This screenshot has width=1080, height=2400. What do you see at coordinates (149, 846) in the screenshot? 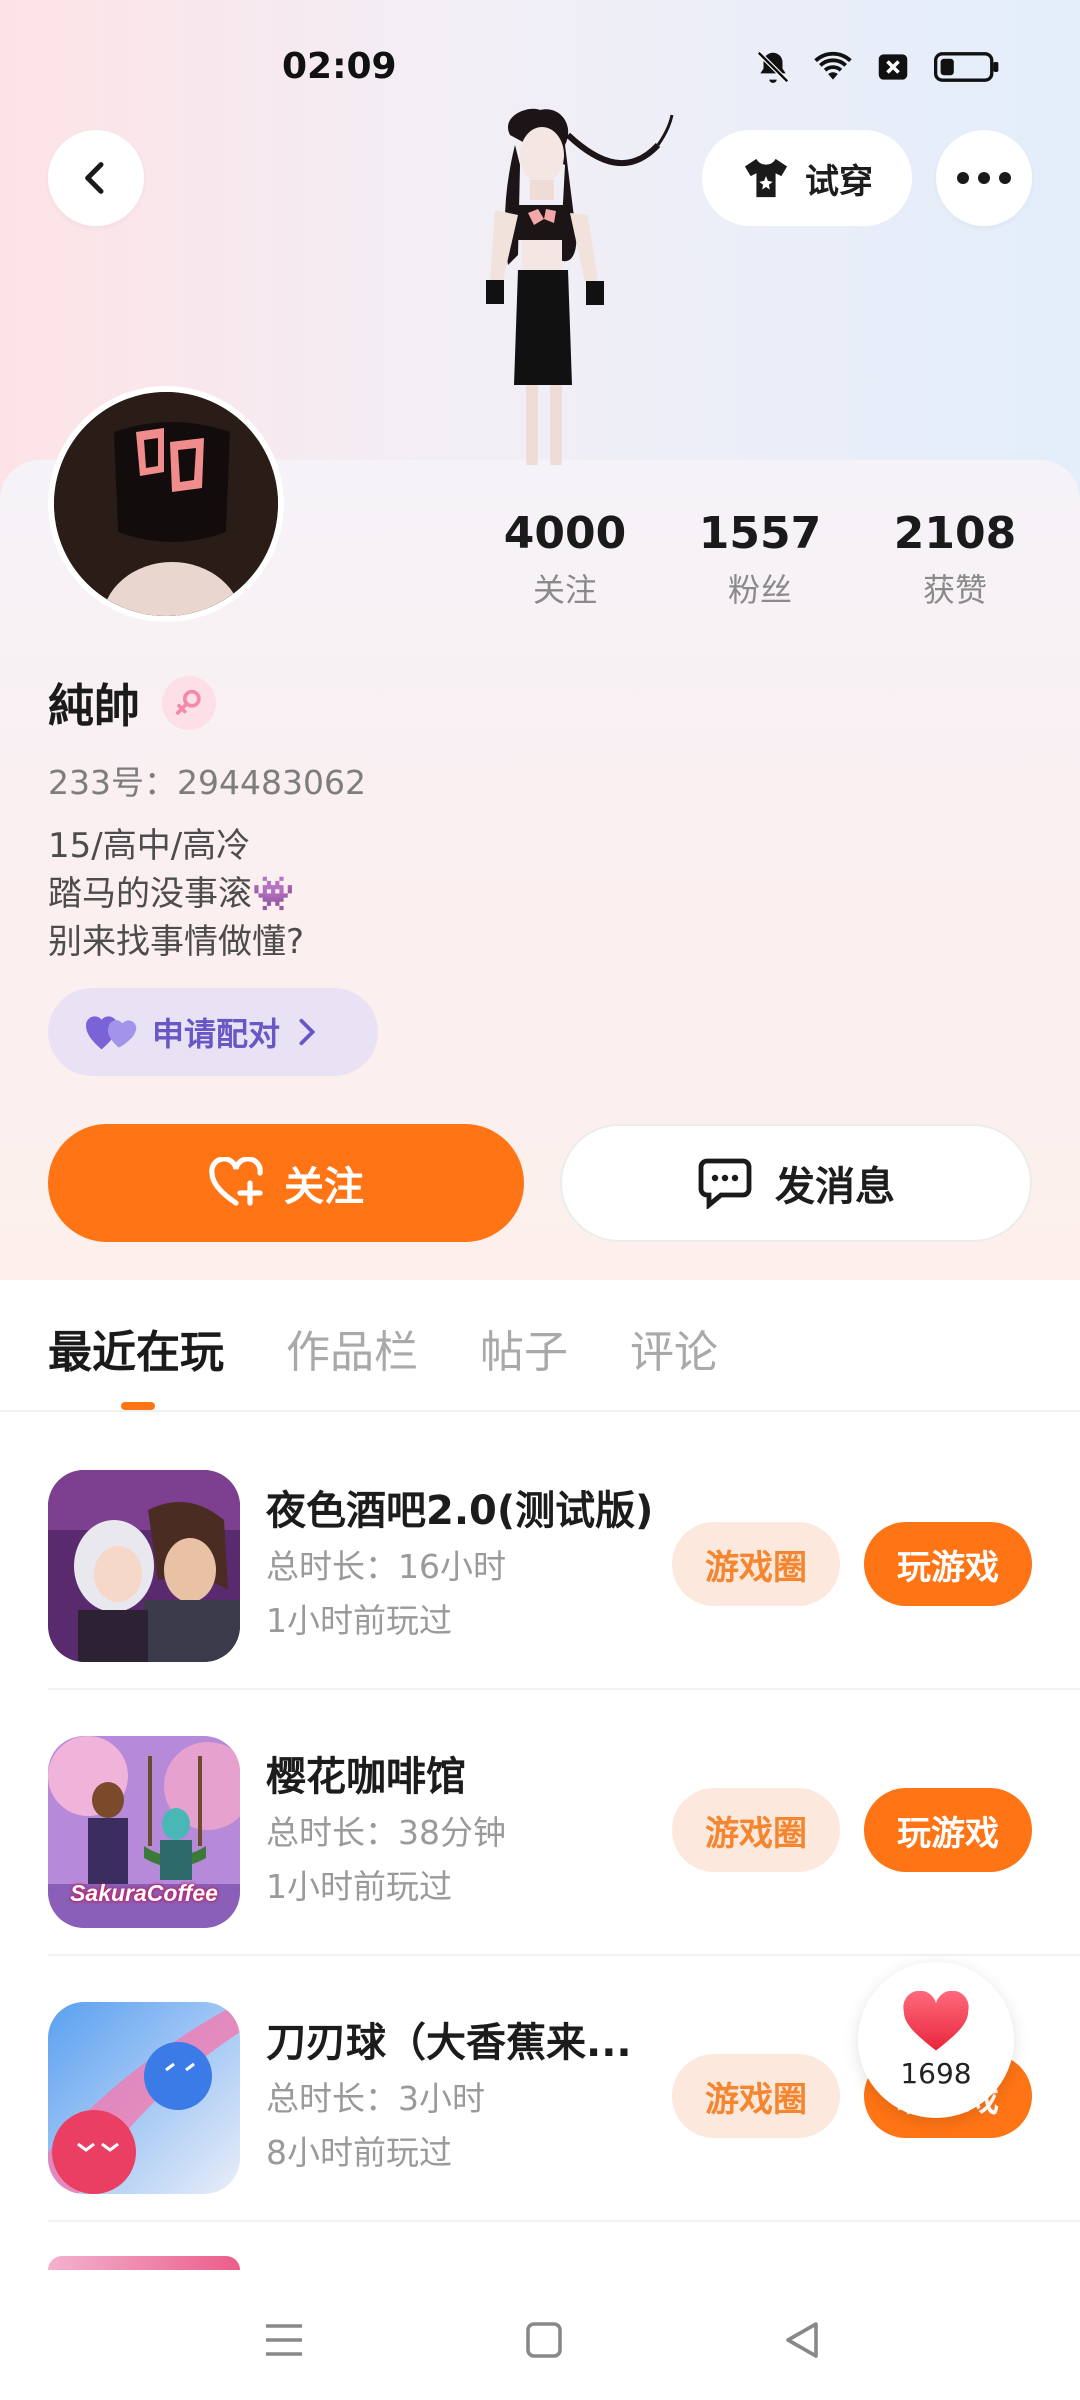
I see `bio-line: 15/高中/高冷` at bounding box center [149, 846].